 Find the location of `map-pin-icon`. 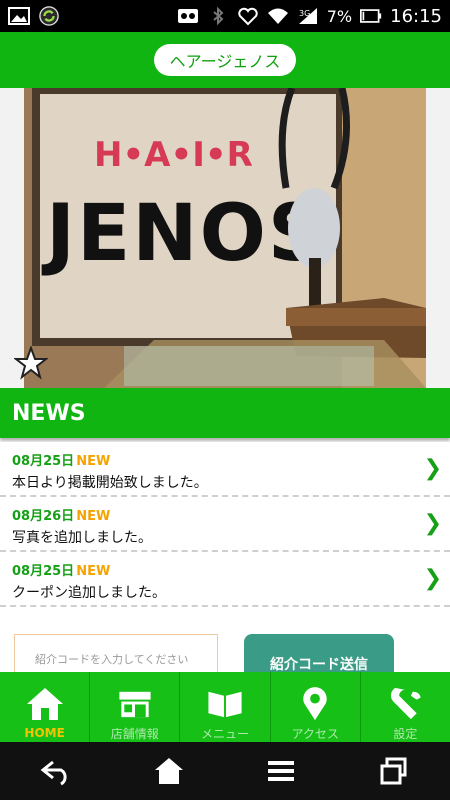

map-pin-icon is located at coordinates (315, 704).